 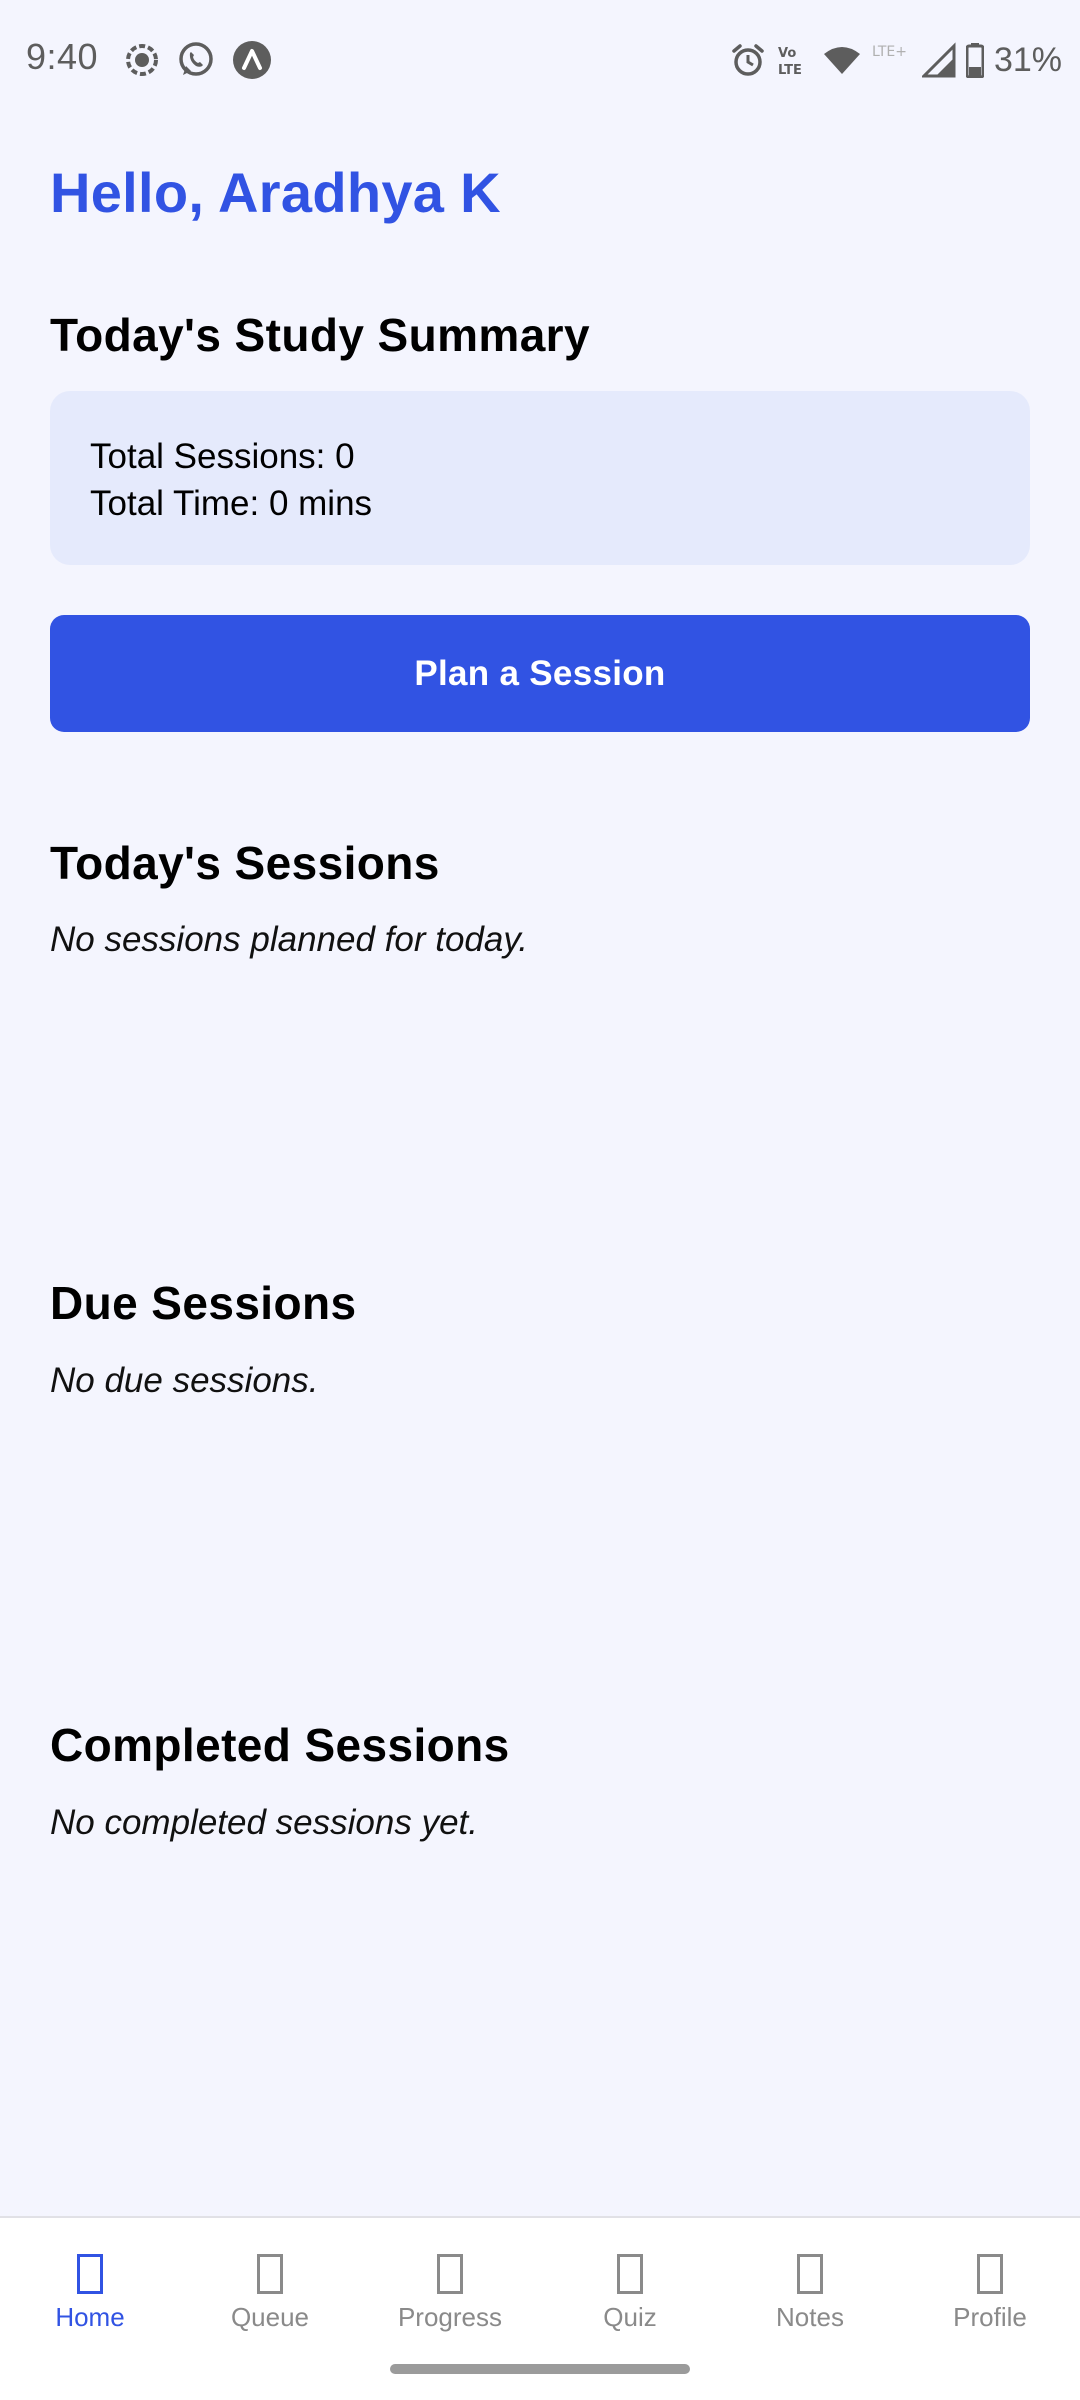 I want to click on status-bar: 9:40 Vo LTE LTE+ 31%, so click(x=540, y=63).